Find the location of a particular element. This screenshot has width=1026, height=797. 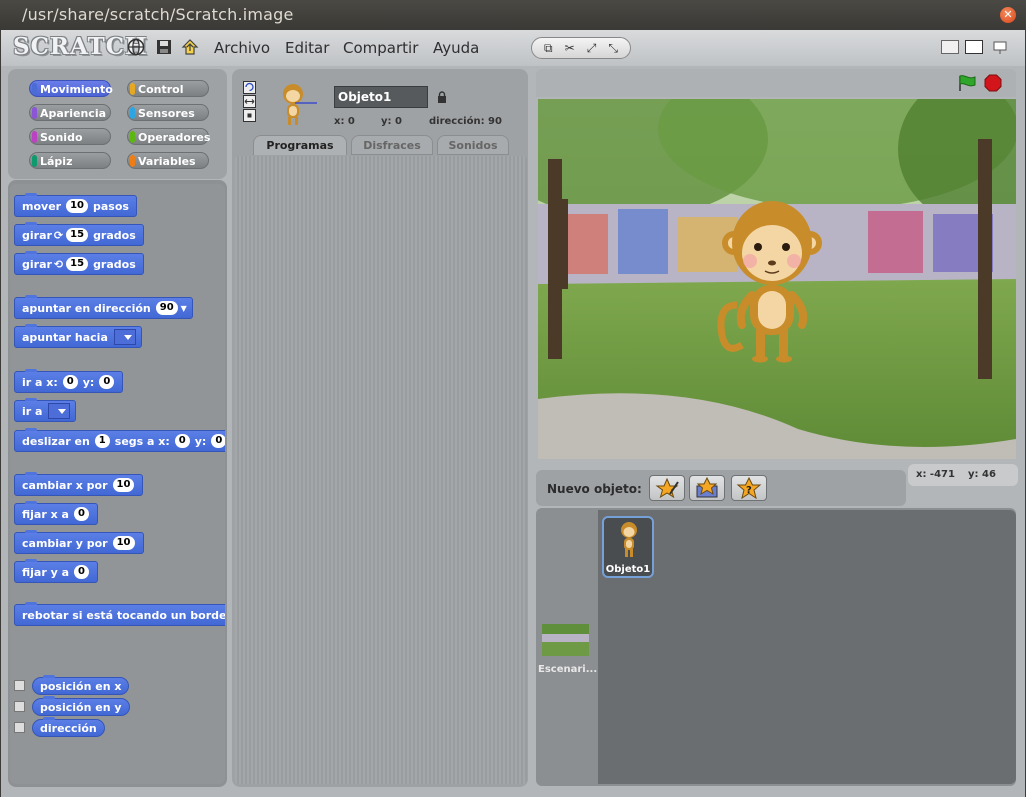

block-ir-a-xy: ir a x: 0 y: 0 is located at coordinates (69, 381).